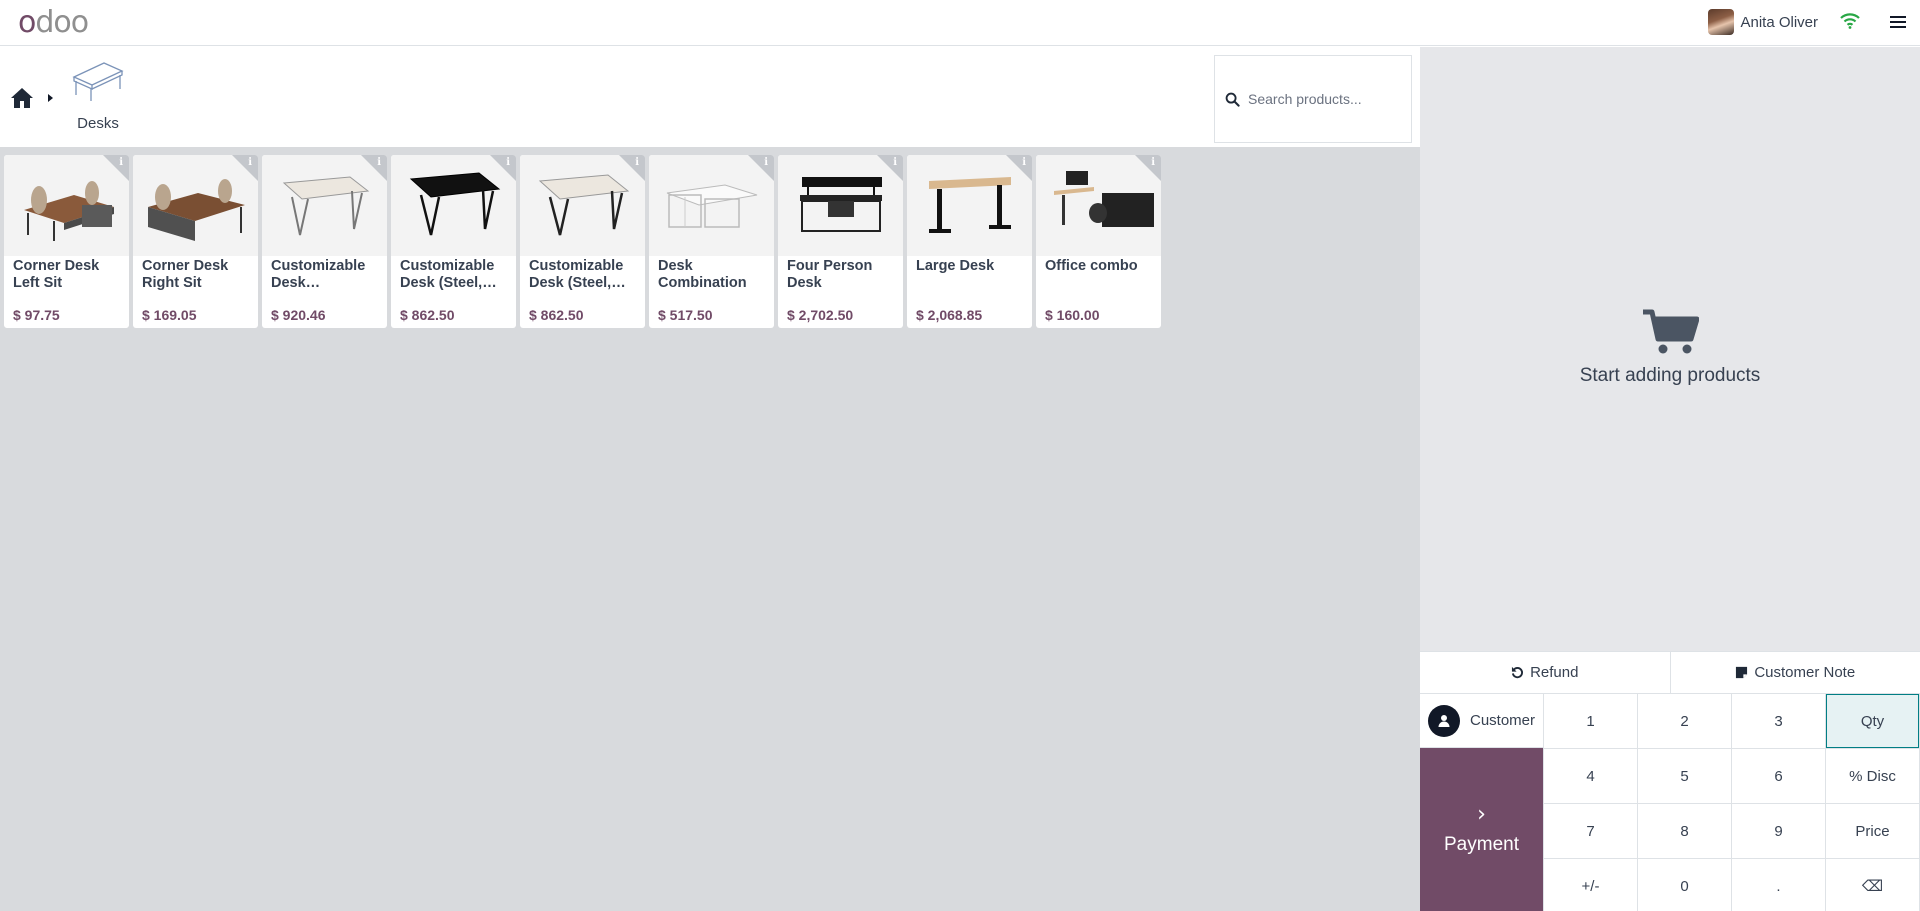 This screenshot has width=1920, height=911. I want to click on product-name: Four Person Desk, so click(830, 274).